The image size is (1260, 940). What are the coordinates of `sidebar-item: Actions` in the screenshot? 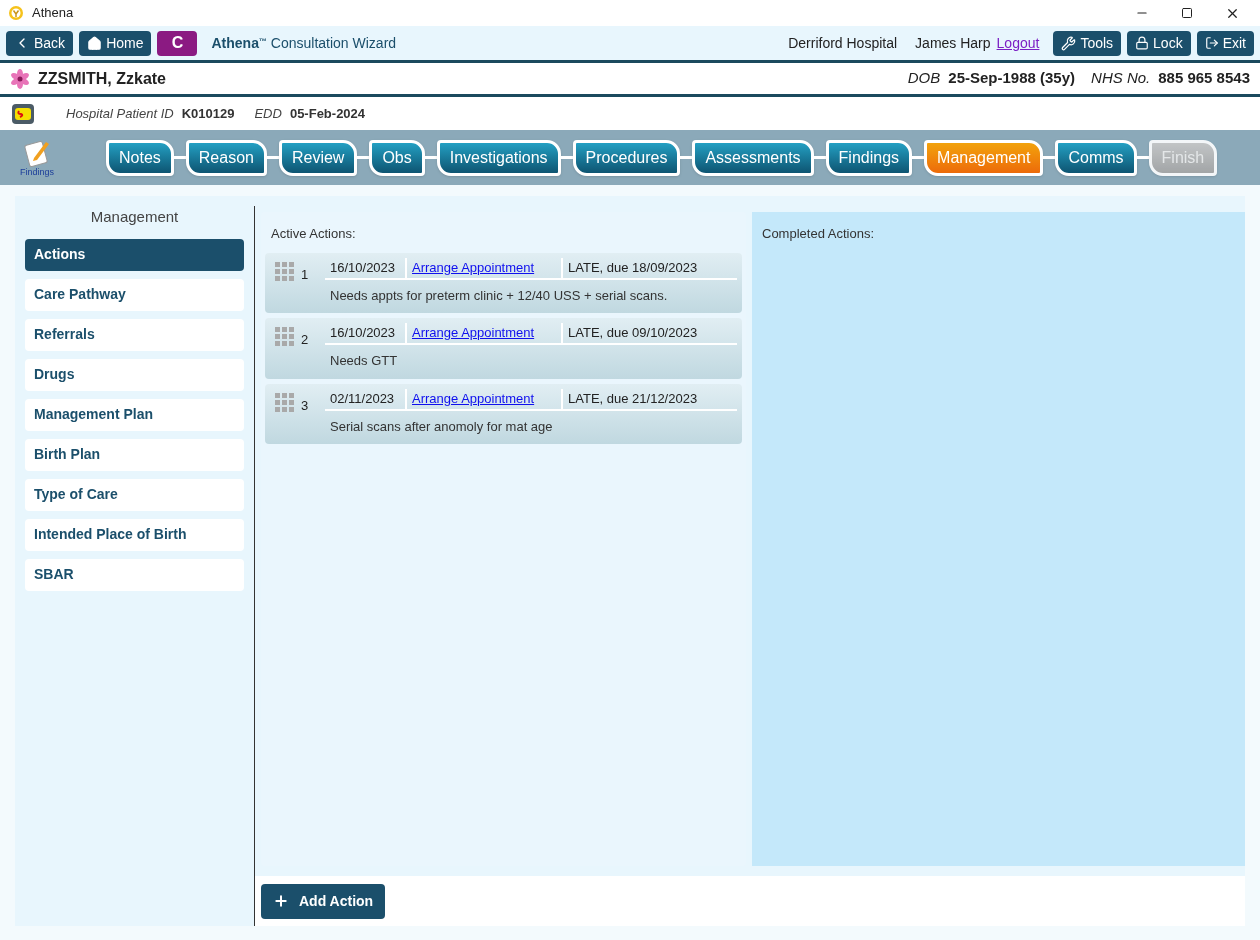 It's located at (134, 254).